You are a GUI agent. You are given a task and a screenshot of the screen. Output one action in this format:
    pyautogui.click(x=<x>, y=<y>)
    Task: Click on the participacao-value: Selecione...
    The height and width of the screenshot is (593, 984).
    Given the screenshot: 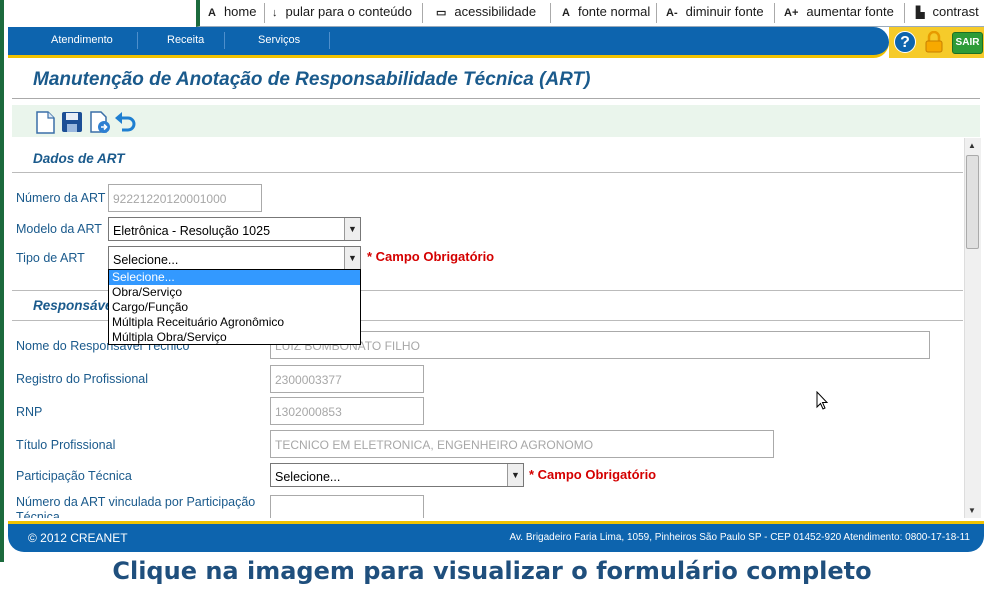 What is the action you would take?
    pyautogui.click(x=308, y=477)
    